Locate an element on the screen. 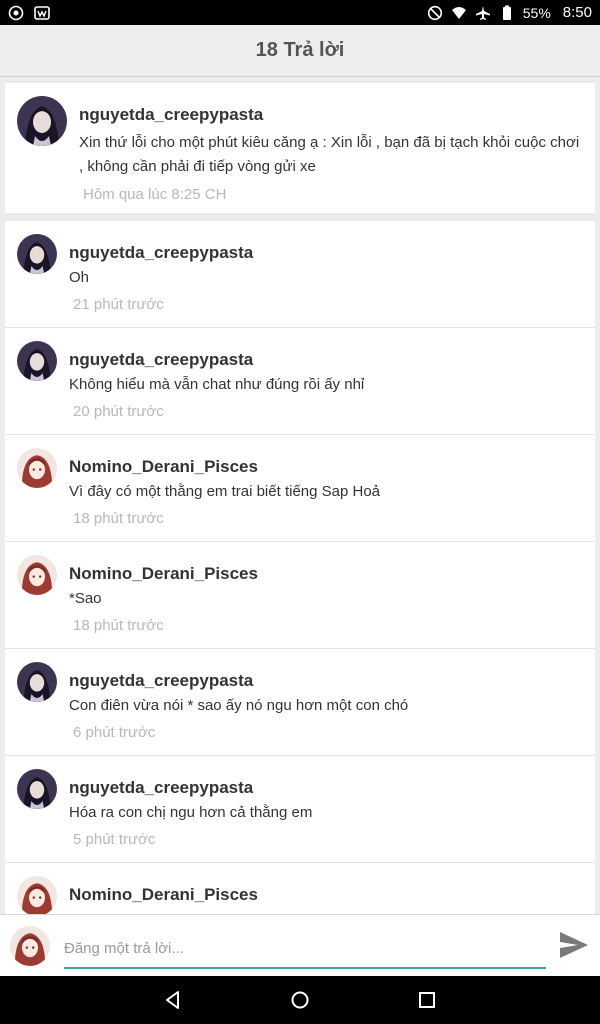  dnd-icon is located at coordinates (435, 13).